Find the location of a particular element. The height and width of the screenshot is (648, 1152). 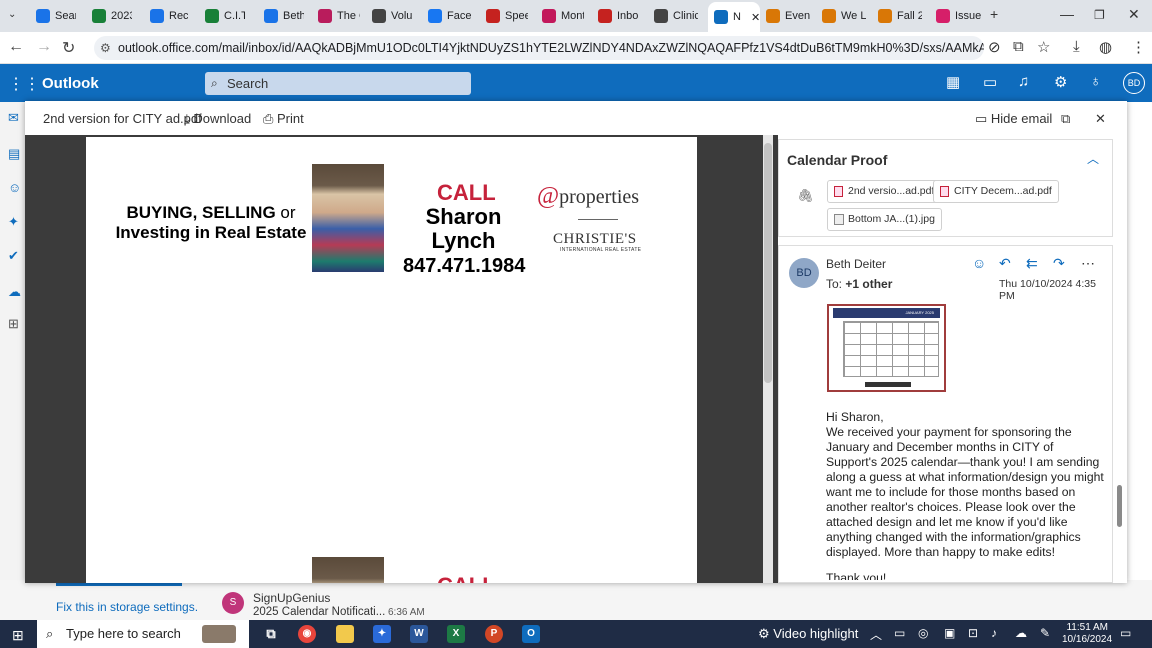

calendar-icon: ▤ is located at coordinates (14, 154).